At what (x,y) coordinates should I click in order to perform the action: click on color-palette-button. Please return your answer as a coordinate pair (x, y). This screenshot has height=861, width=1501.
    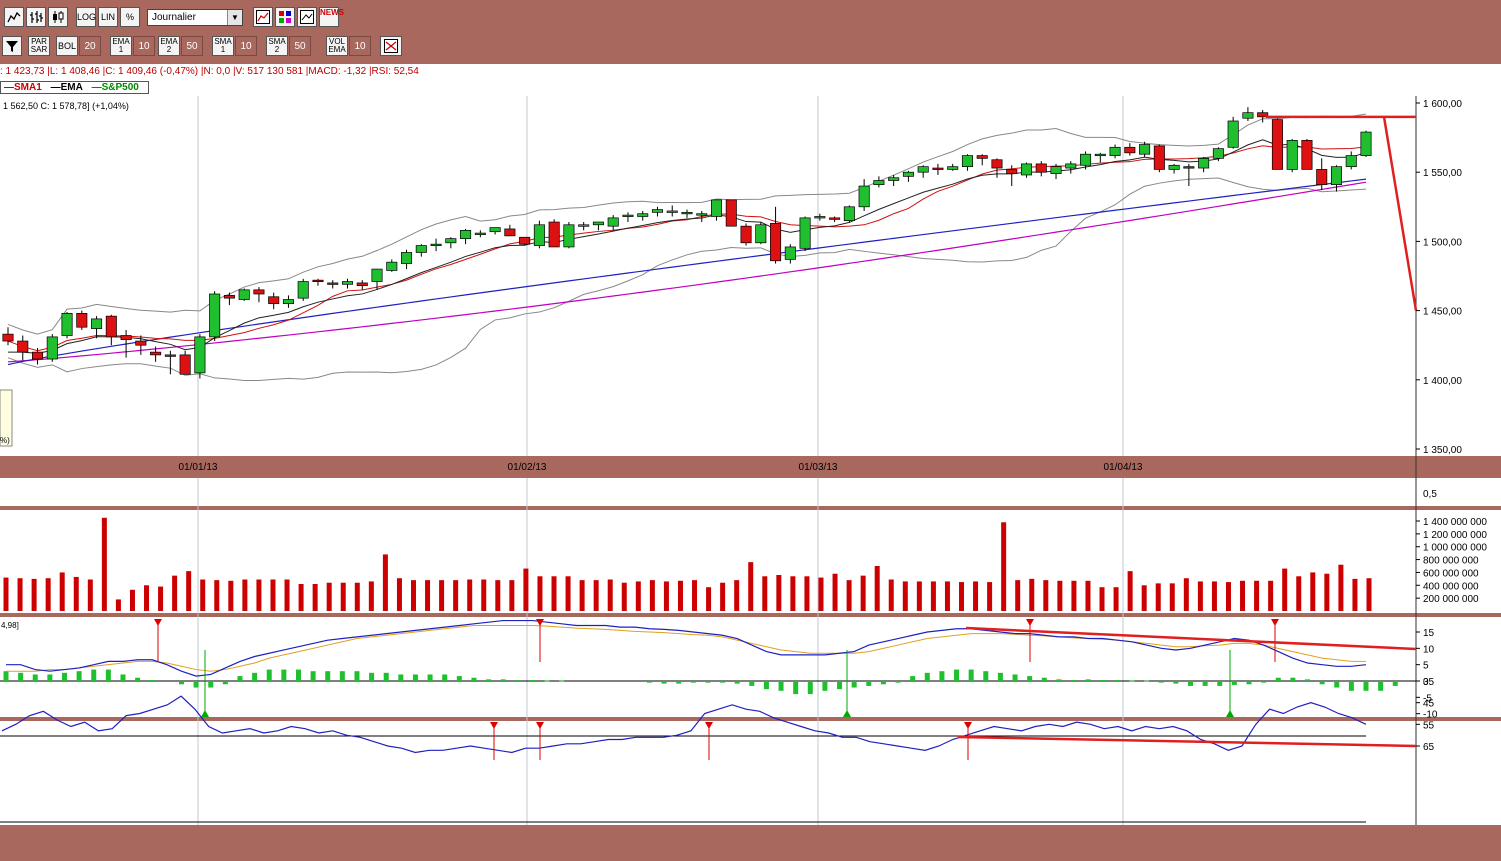
    Looking at the image, I should click on (285, 17).